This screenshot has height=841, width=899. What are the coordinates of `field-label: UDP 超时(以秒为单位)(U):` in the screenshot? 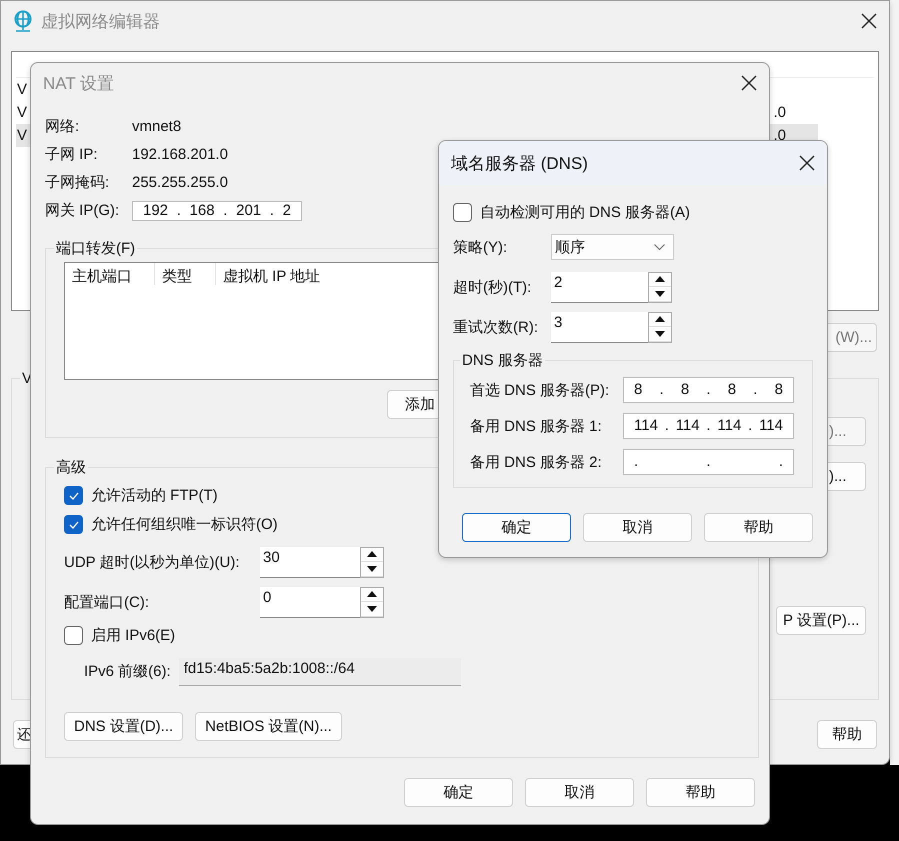 It's located at (152, 562).